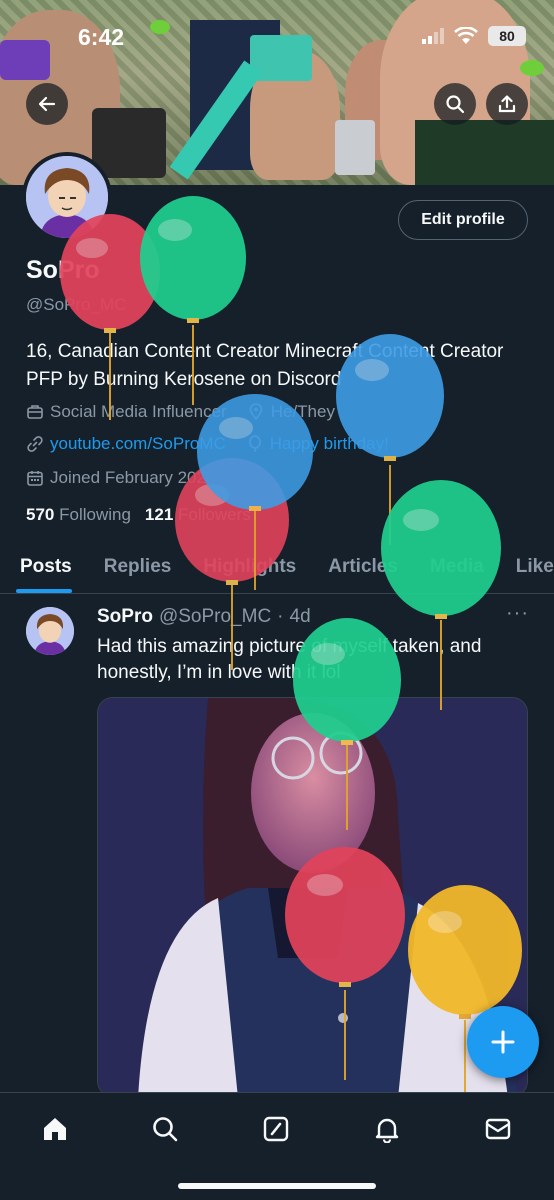  I want to click on wifi-icon, so click(466, 35).